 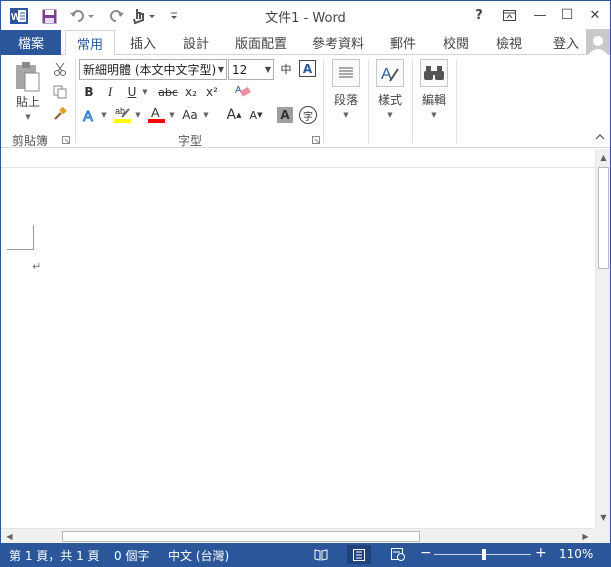 What do you see at coordinates (131, 555) in the screenshot?
I see `word-count: 0 個字` at bounding box center [131, 555].